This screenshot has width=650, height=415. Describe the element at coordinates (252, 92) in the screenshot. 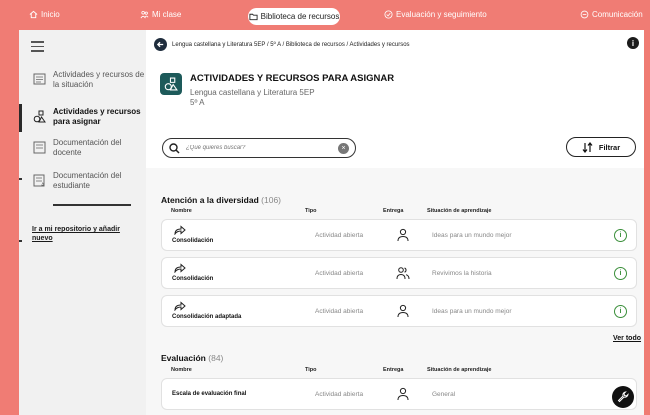

I see `subject-label: Lengua castellana y Literatura 5EP` at that location.